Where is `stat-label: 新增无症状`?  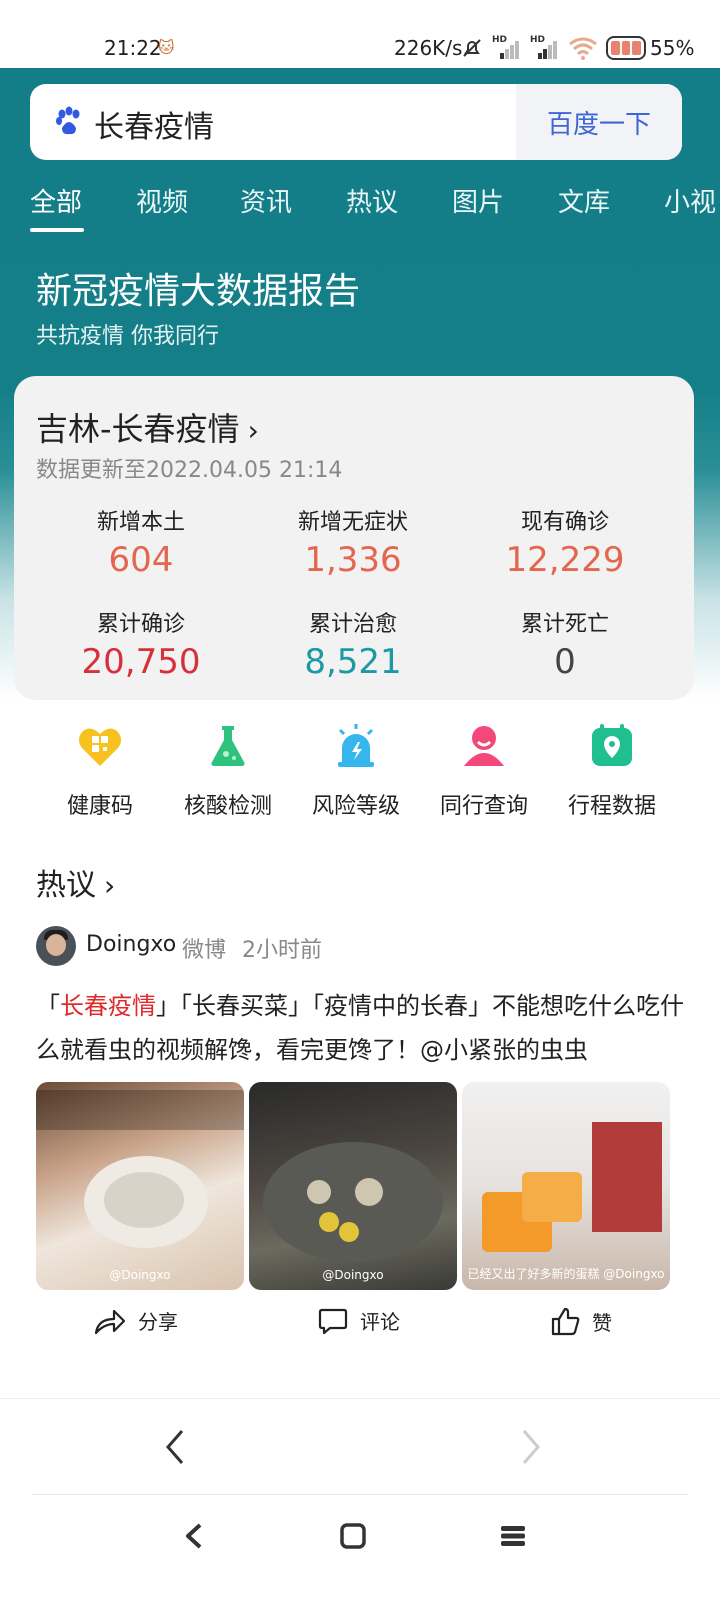 stat-label: 新增无症状 is located at coordinates (352, 522).